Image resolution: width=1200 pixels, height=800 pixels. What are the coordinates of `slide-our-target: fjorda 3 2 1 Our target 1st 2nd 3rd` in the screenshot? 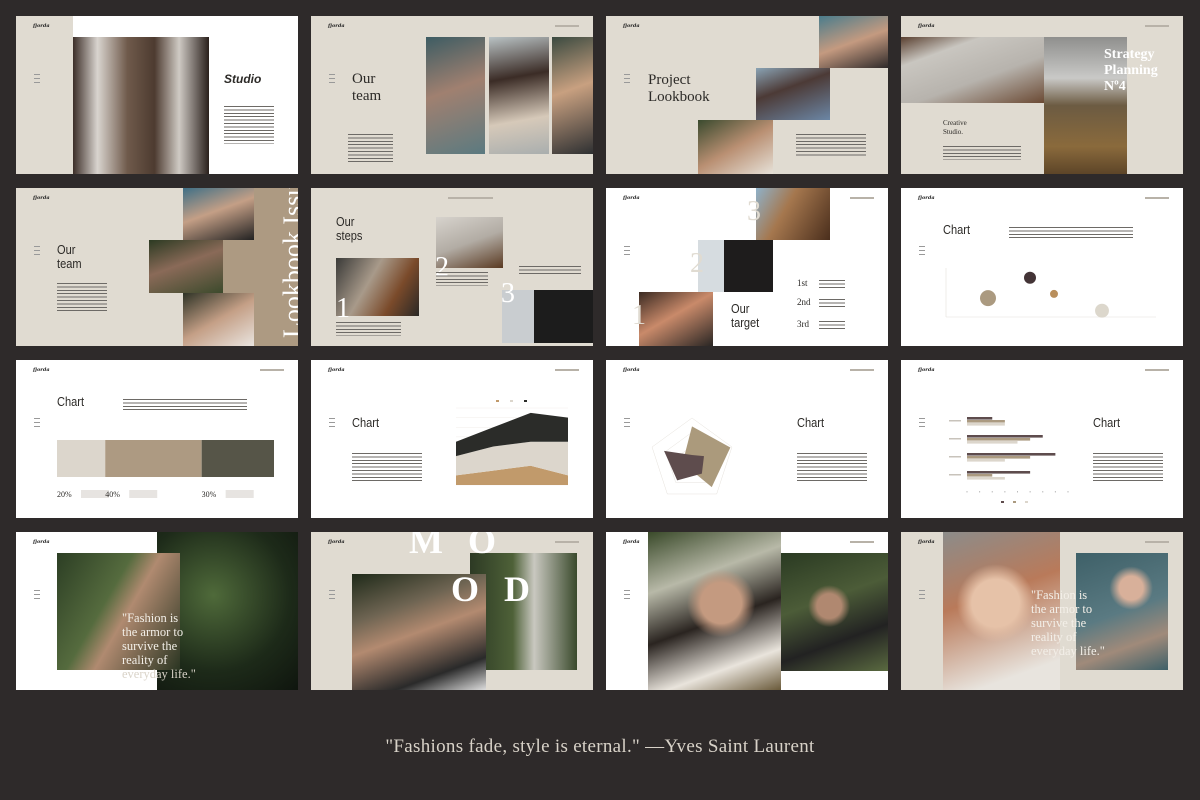 It's located at (747, 267).